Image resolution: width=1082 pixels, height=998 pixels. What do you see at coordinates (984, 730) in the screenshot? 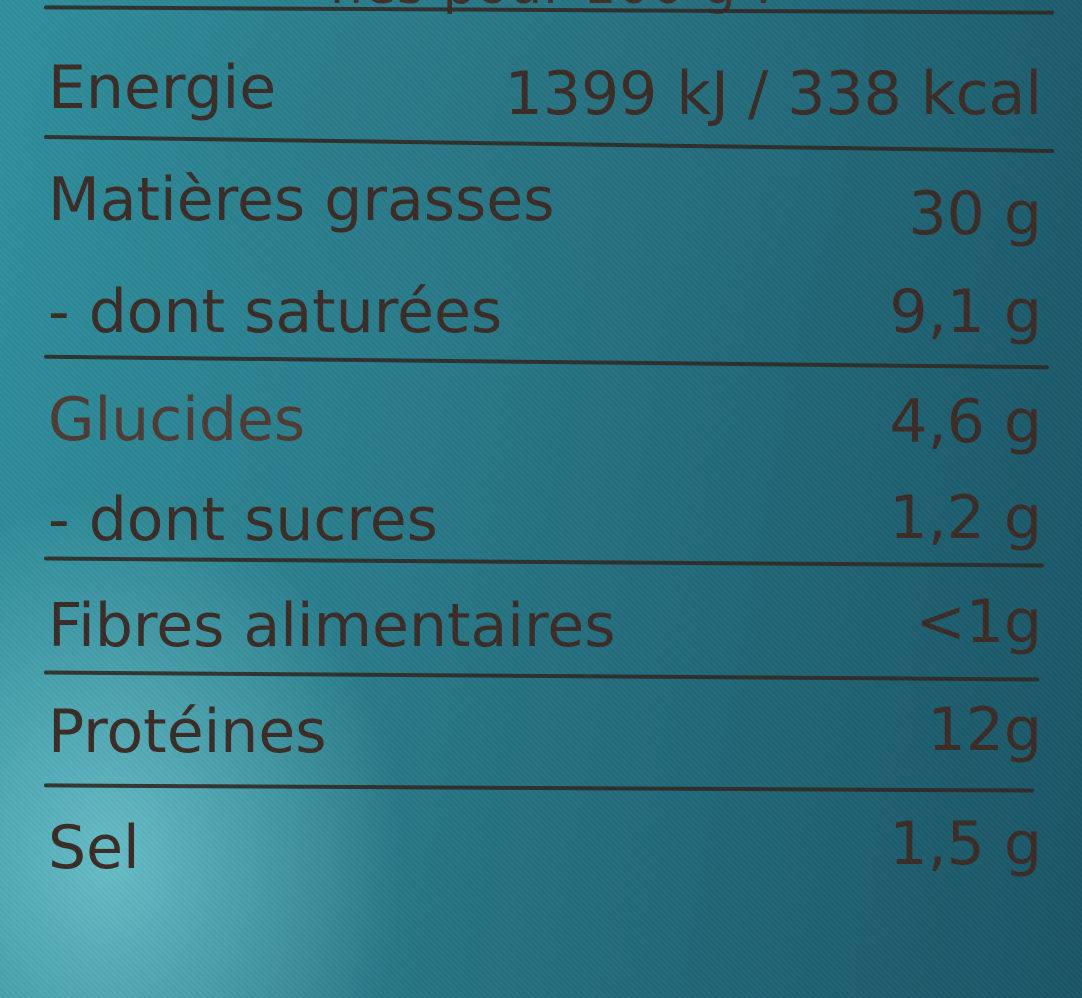
I see `row-value-proteines: 12g` at bounding box center [984, 730].